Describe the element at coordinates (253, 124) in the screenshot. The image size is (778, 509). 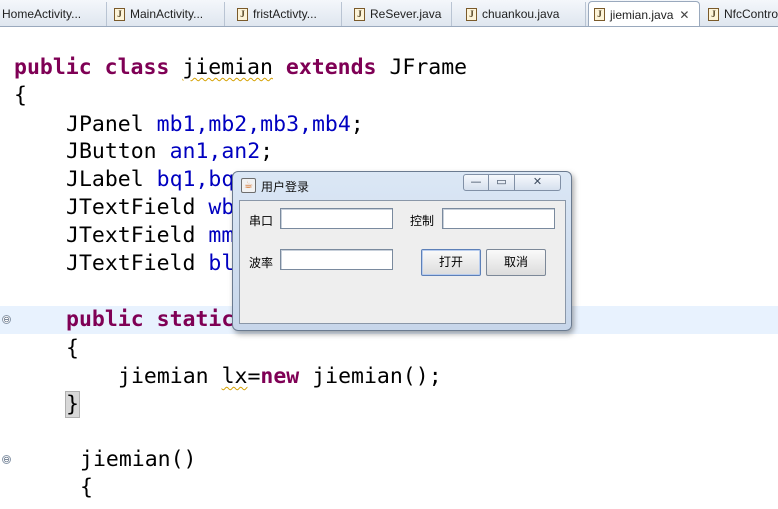
I see `field-names: mb1,mb2,mb3,mb4` at that location.